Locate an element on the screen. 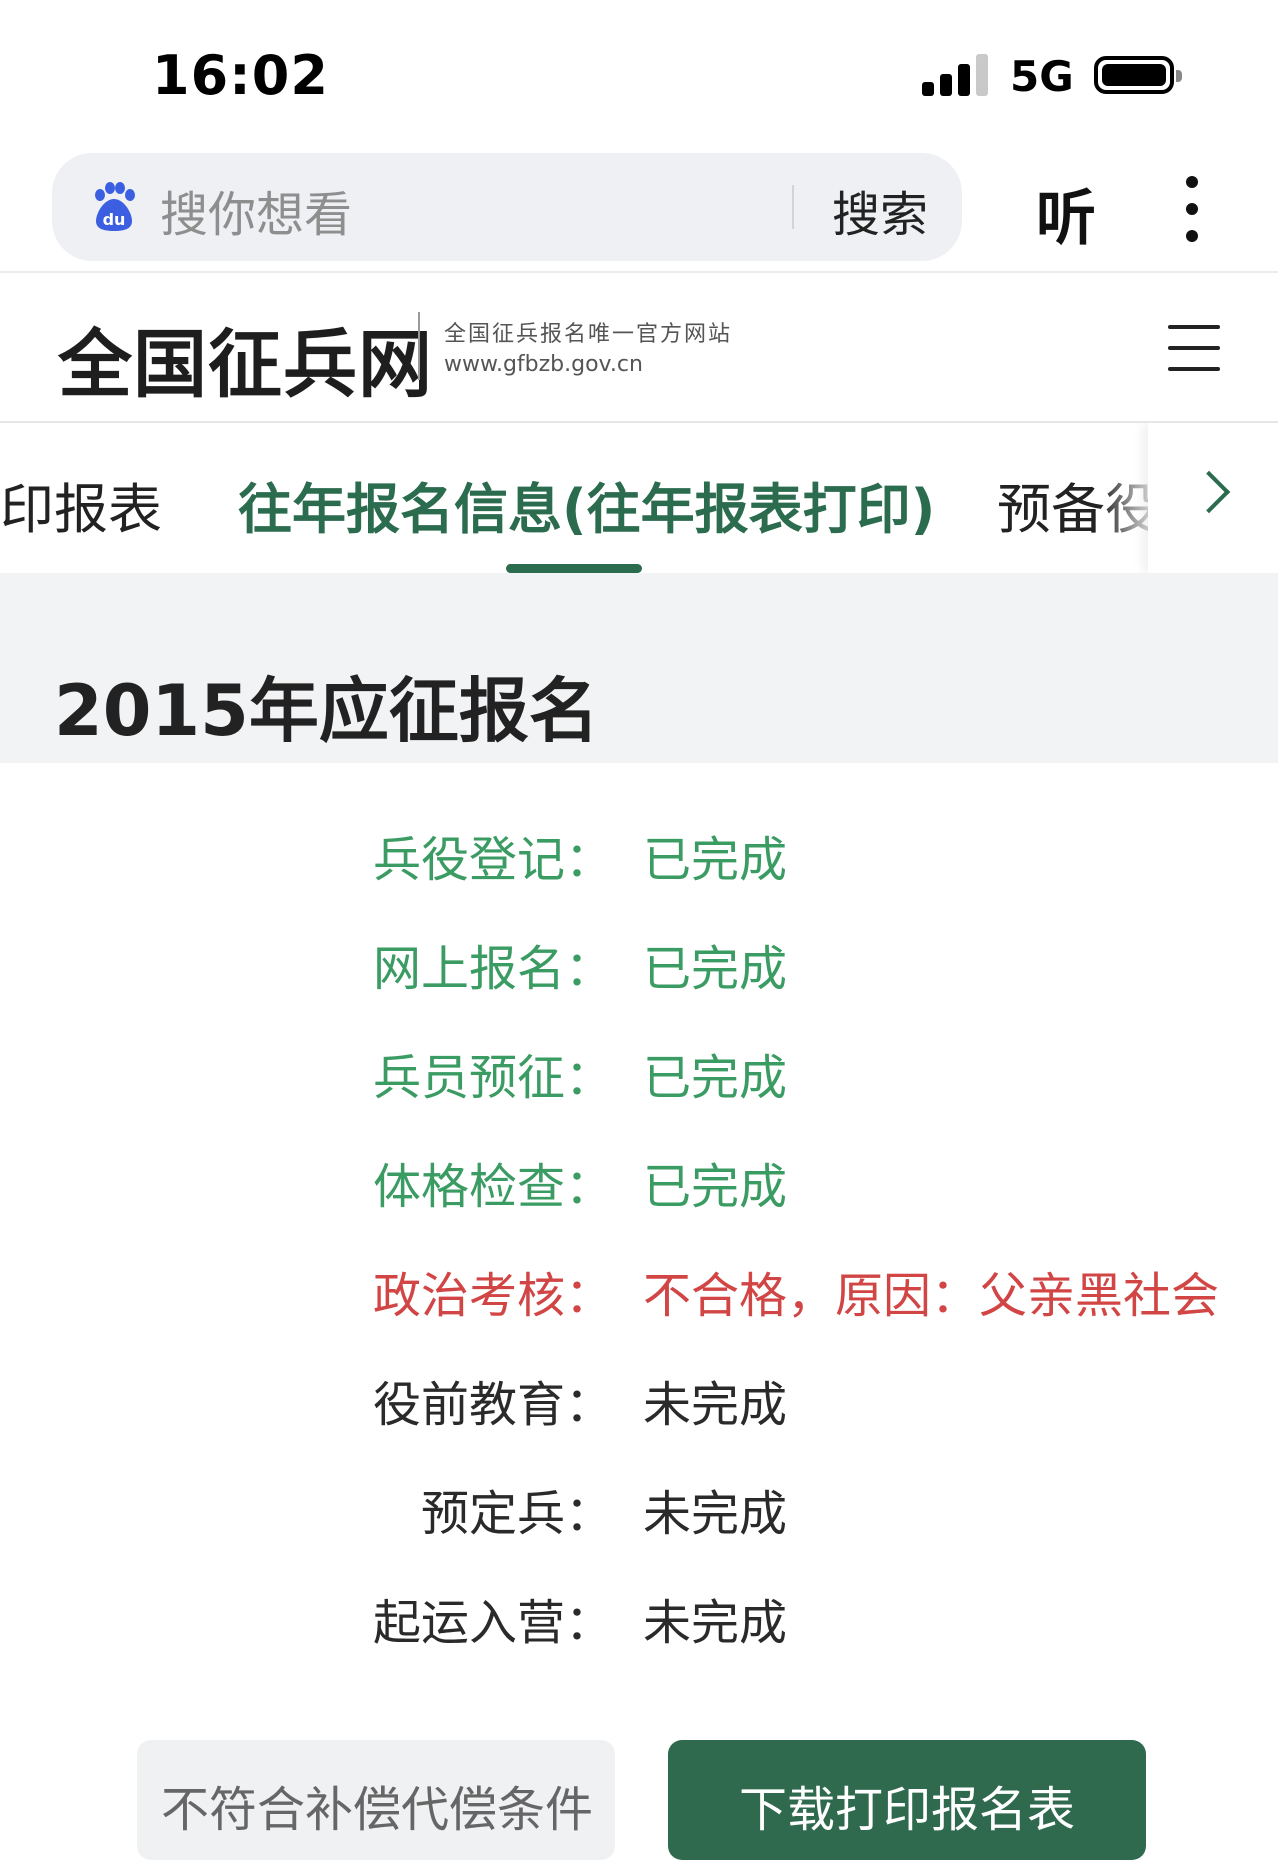 The height and width of the screenshot is (1860, 1278). search-input: 搜你想看 is located at coordinates (256, 210).